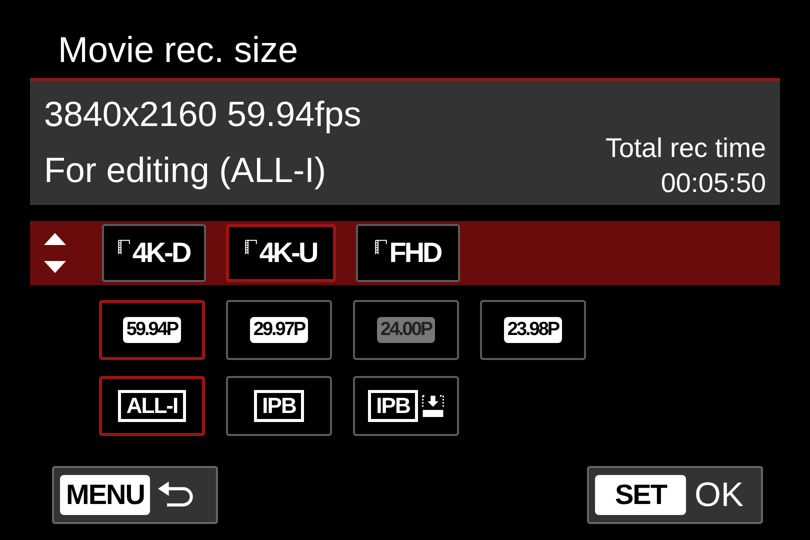 The width and height of the screenshot is (810, 540). I want to click on return-arrow-icon, so click(176, 495).